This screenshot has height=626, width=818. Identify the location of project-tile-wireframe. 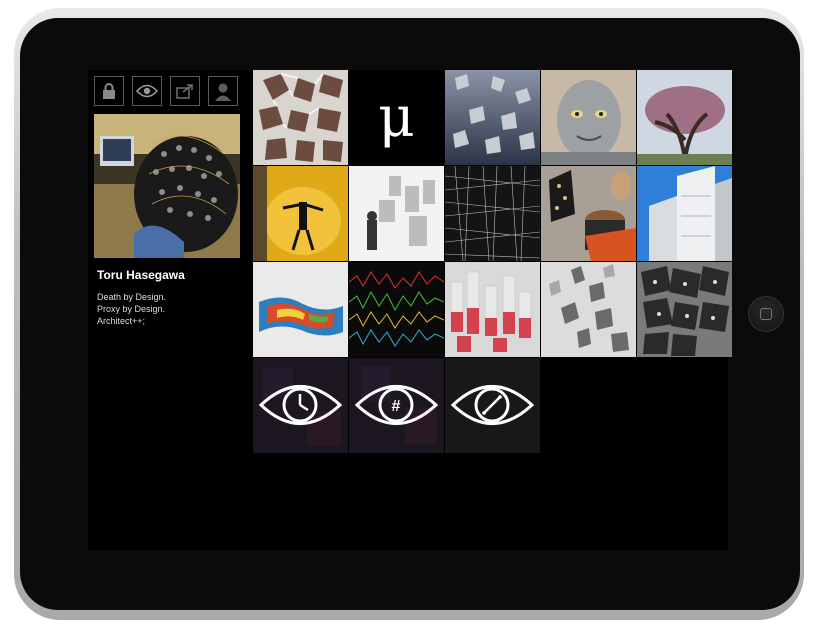
(492, 213).